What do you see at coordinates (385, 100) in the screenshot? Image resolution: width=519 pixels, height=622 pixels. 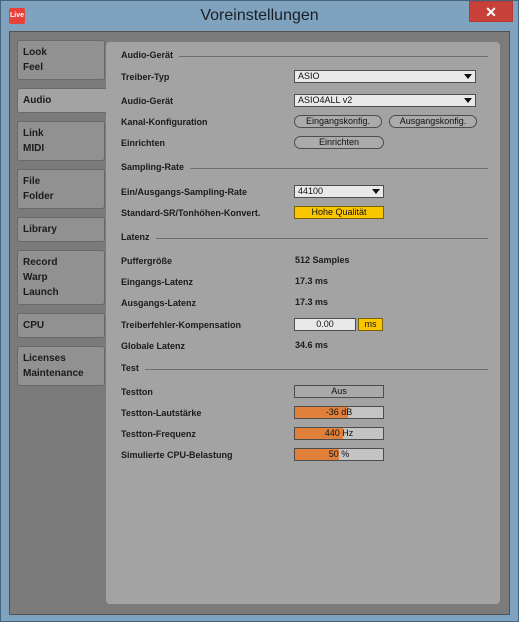 I see `audio-device-dropdown: ASIO4ALL v2` at bounding box center [385, 100].